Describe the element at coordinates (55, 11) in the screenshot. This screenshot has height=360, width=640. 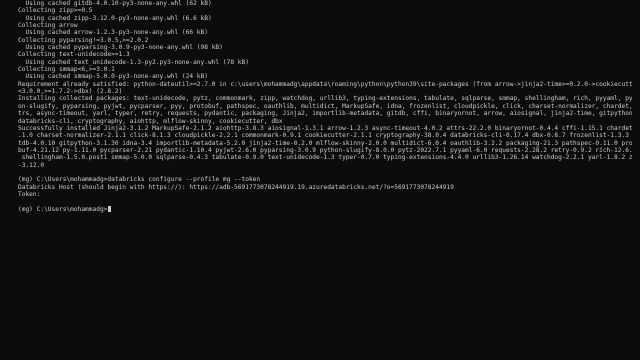
I see `terminal-line: Collecting zipp>=0.5` at that location.